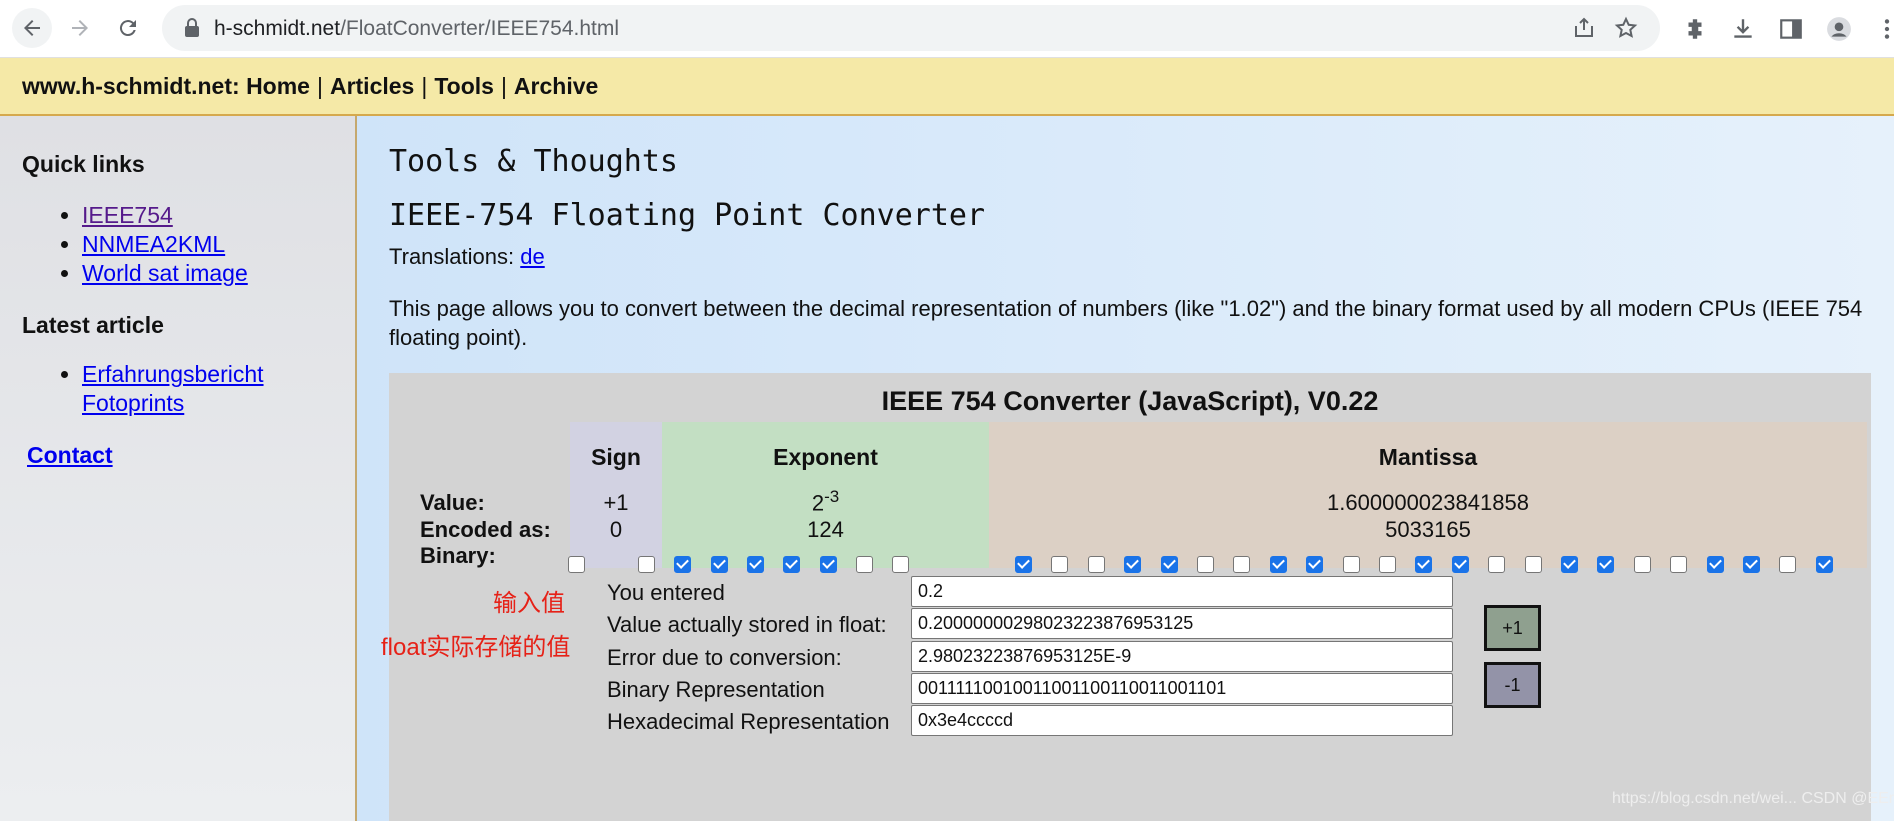  I want to click on reload-icon, so click(128, 28).